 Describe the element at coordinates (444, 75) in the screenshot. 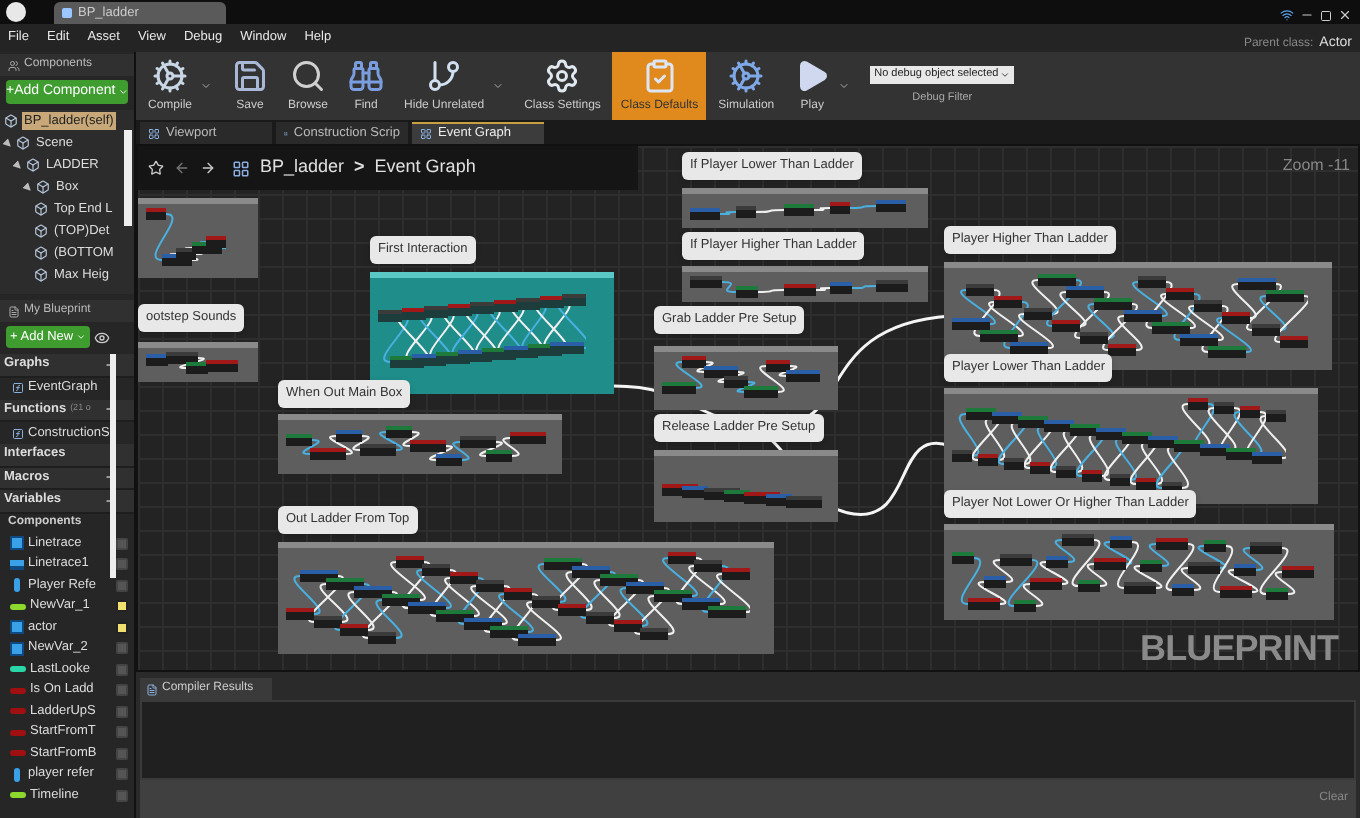

I see `branch-icon` at that location.